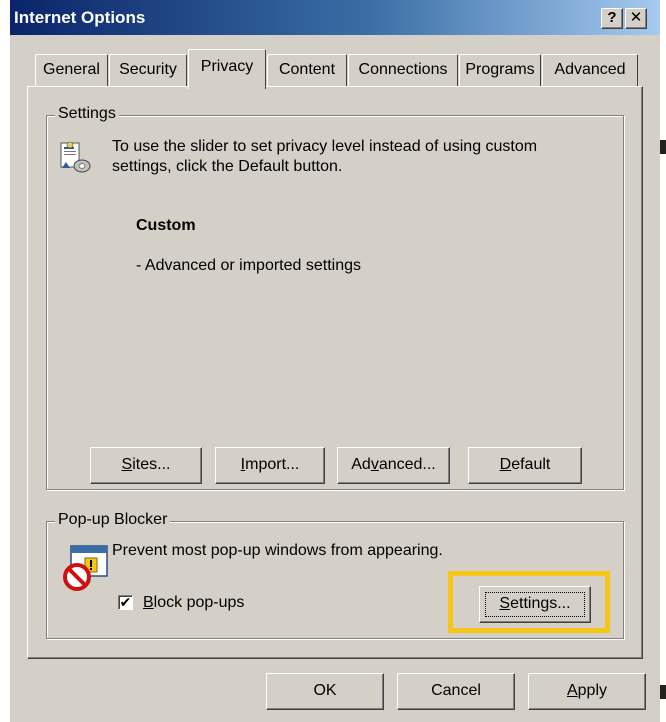  I want to click on tab-content: Content, so click(307, 70).